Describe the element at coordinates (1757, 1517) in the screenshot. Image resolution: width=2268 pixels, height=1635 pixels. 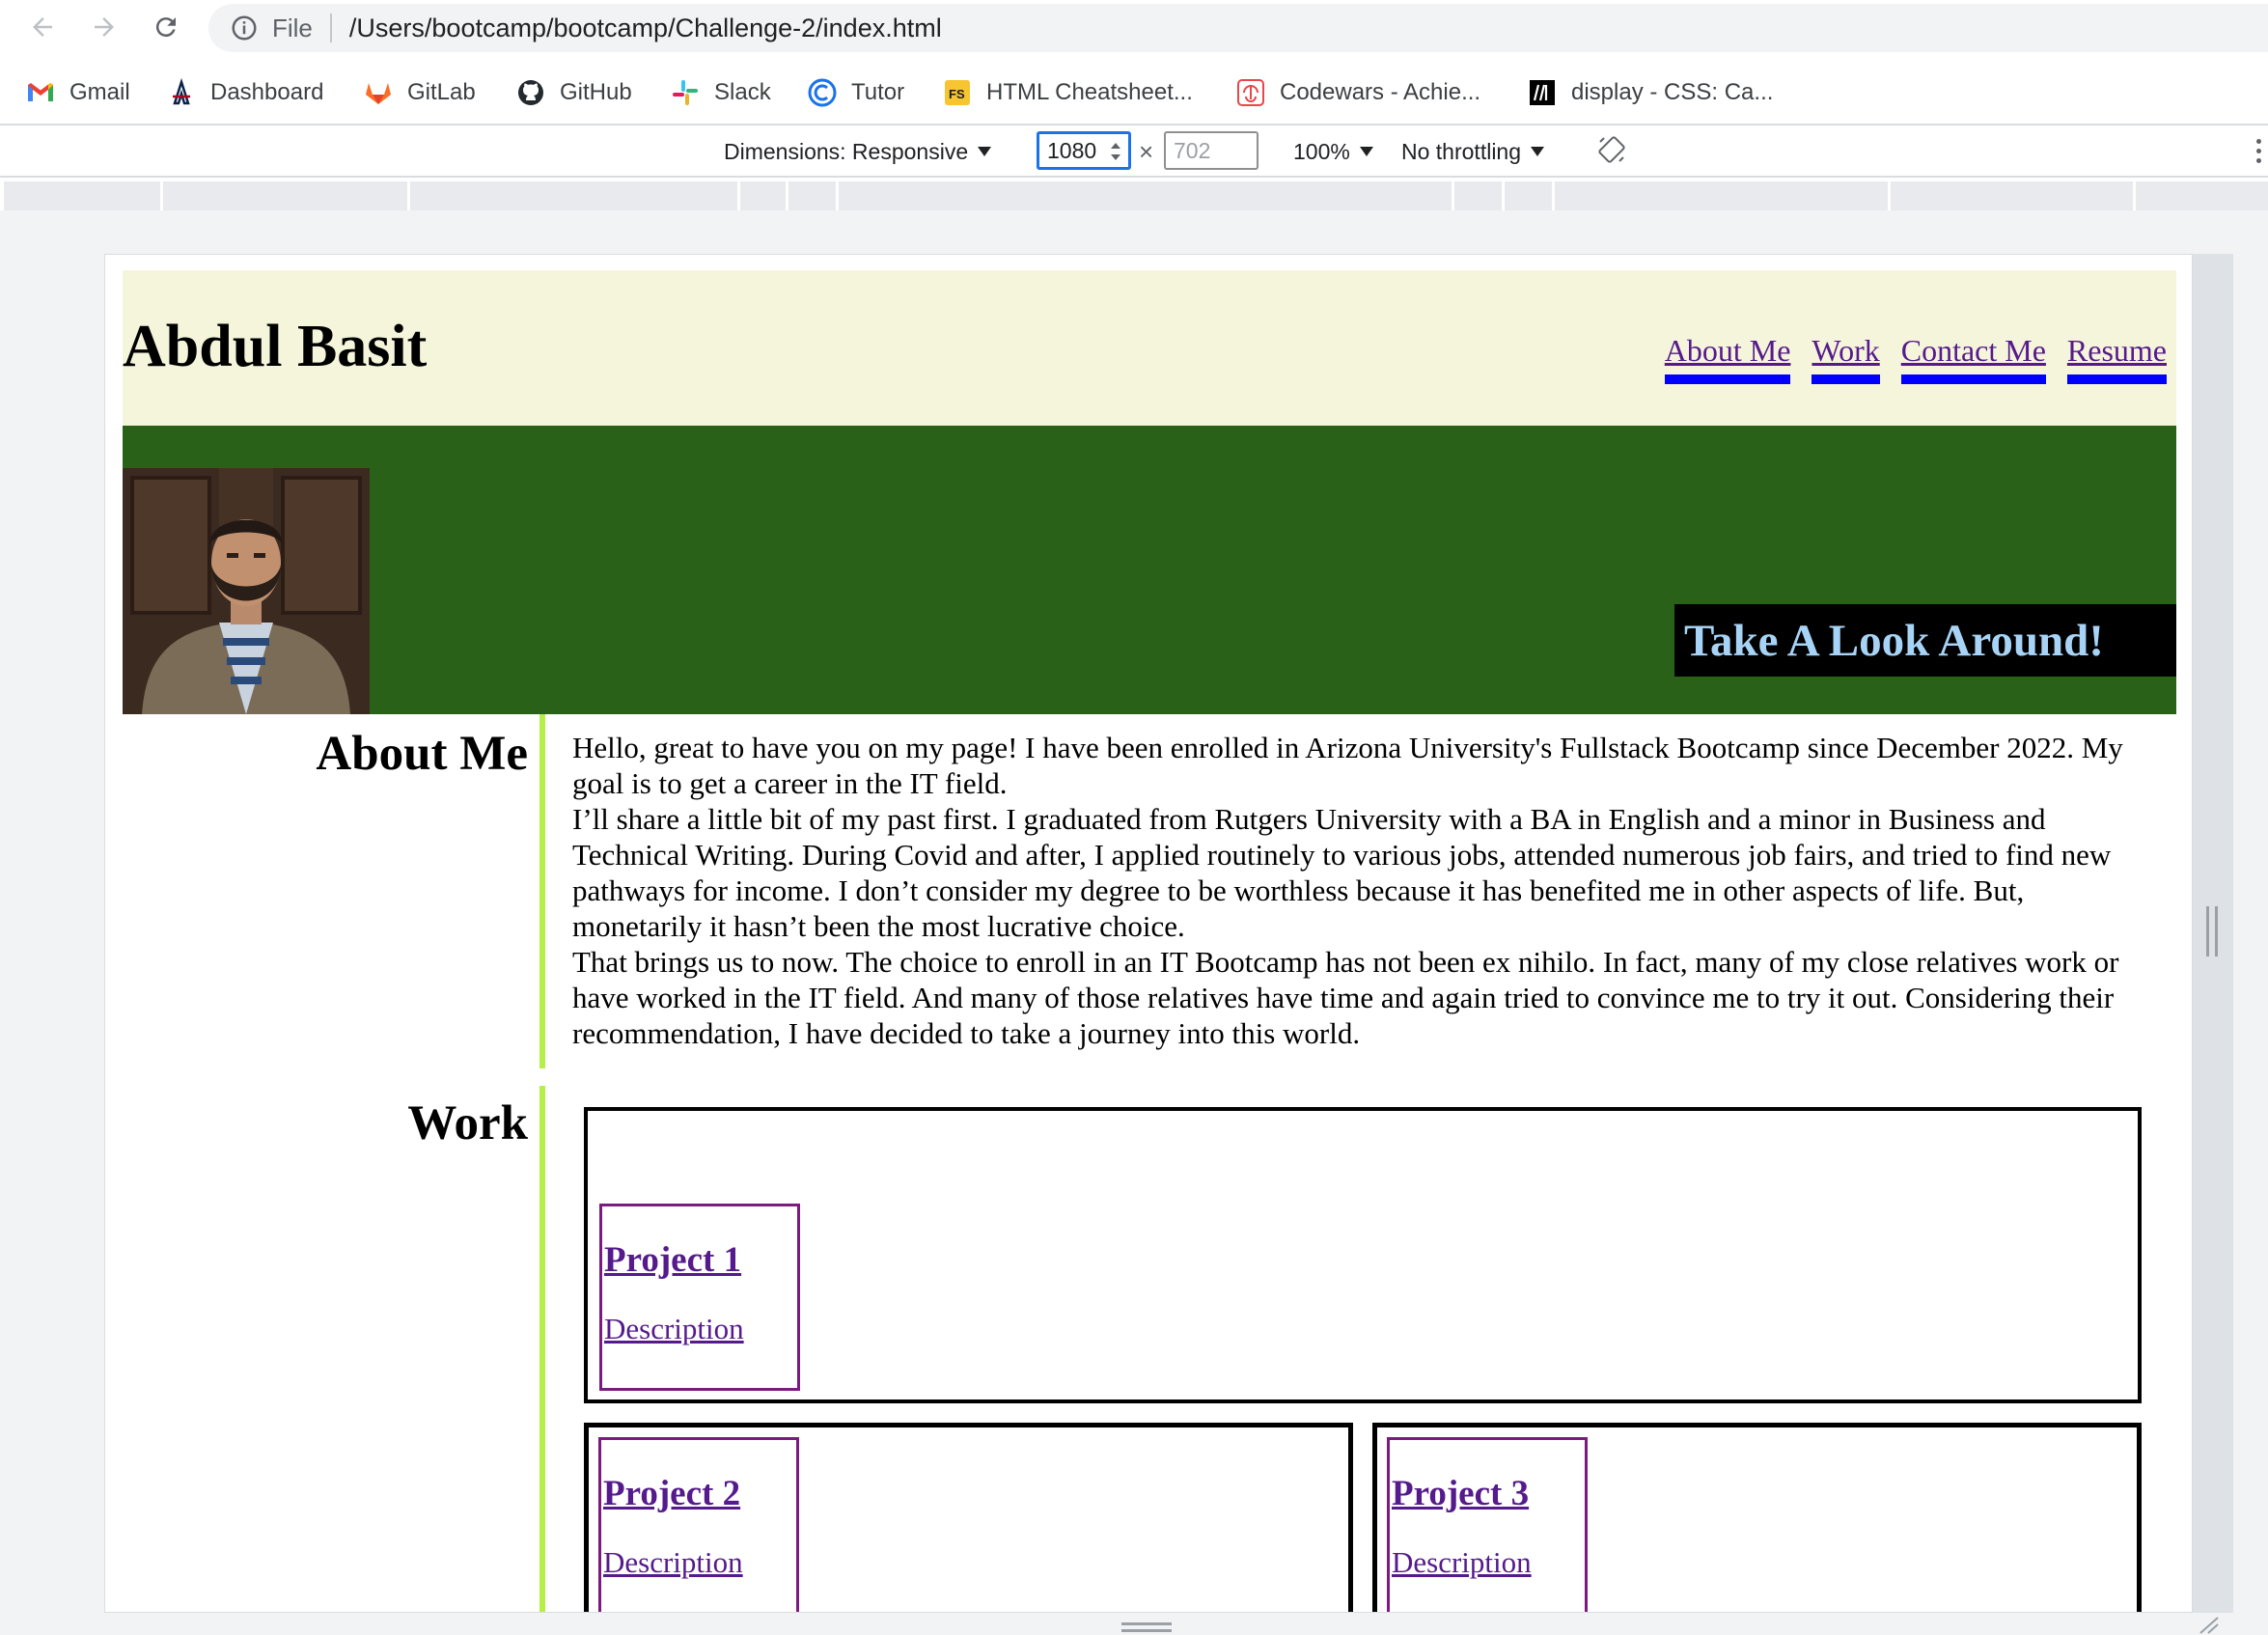
I see `project-container: Project 3 Description` at that location.